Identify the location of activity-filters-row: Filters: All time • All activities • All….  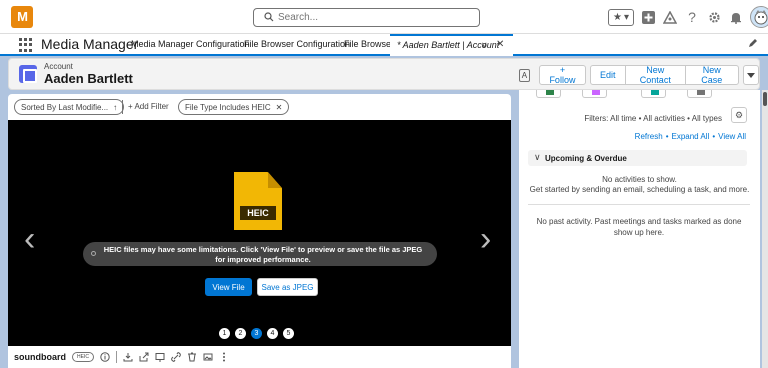
(639, 117).